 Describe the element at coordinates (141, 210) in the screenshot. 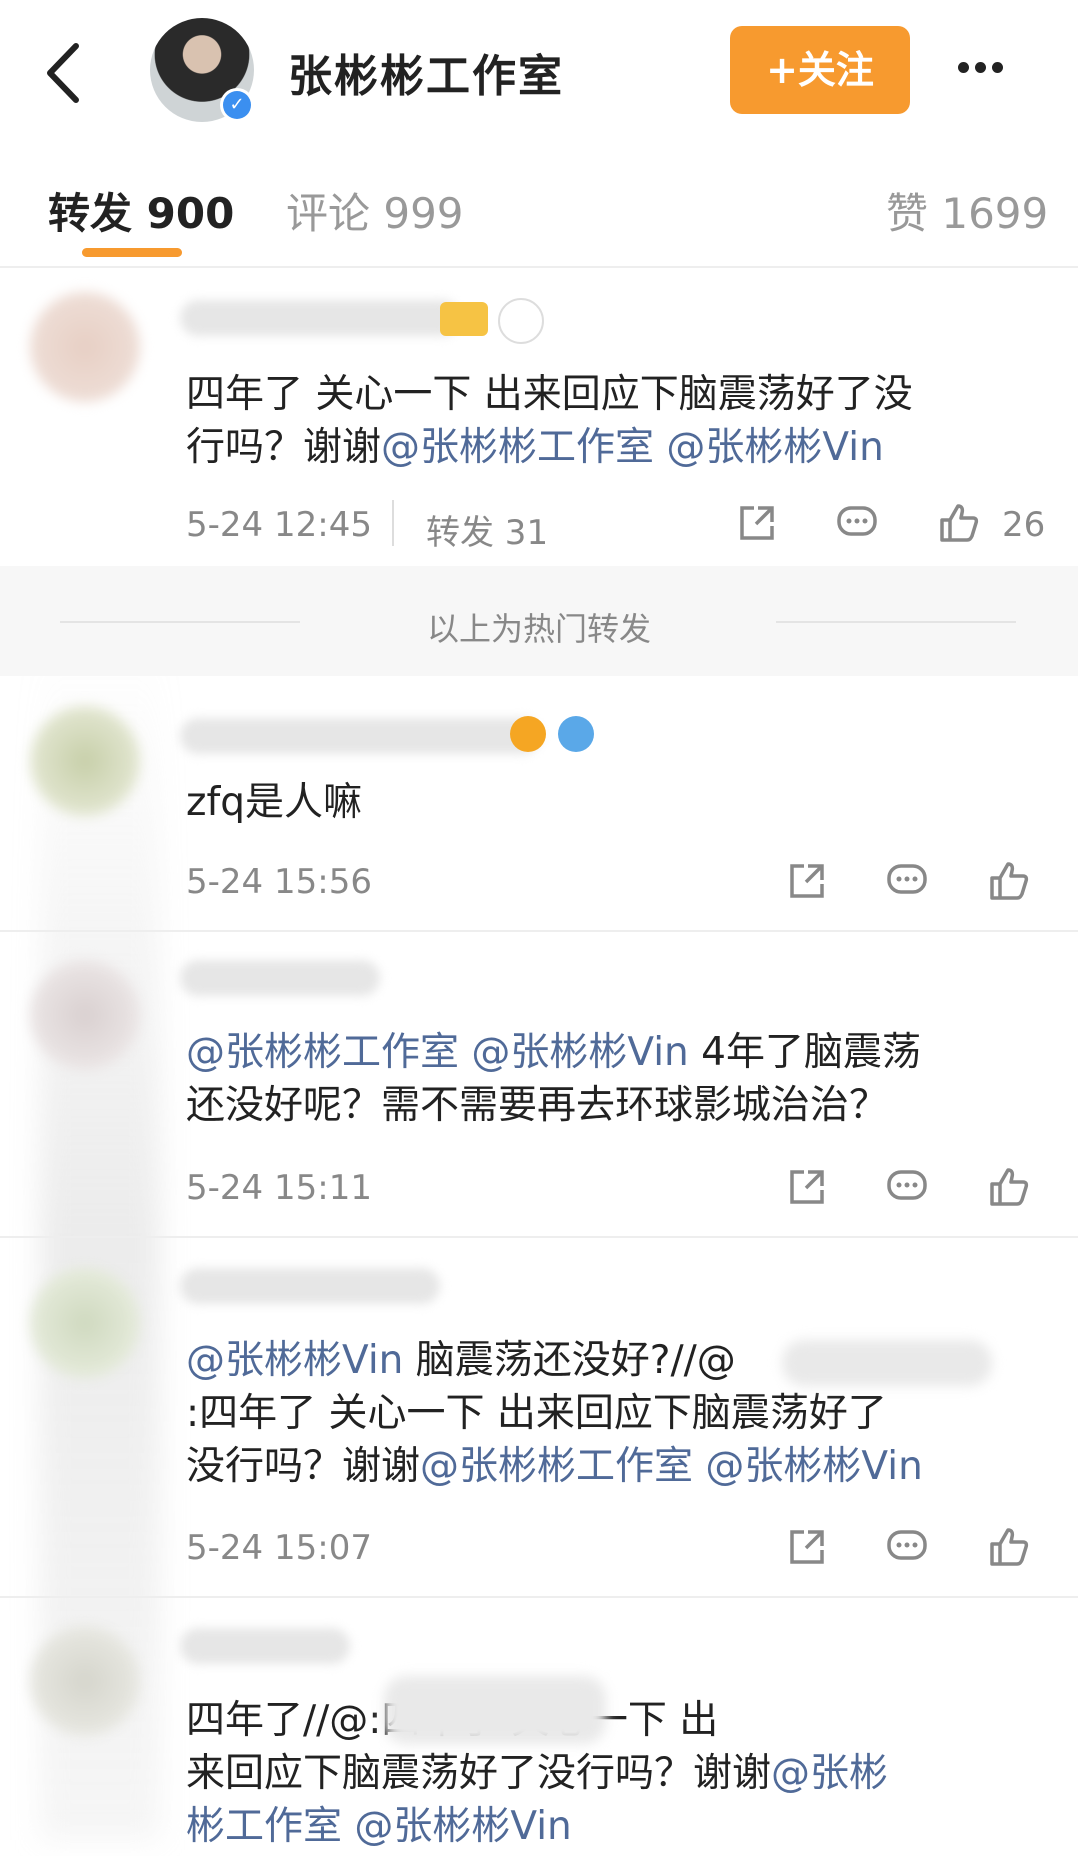

I see `tab-repost: 转发 900` at that location.